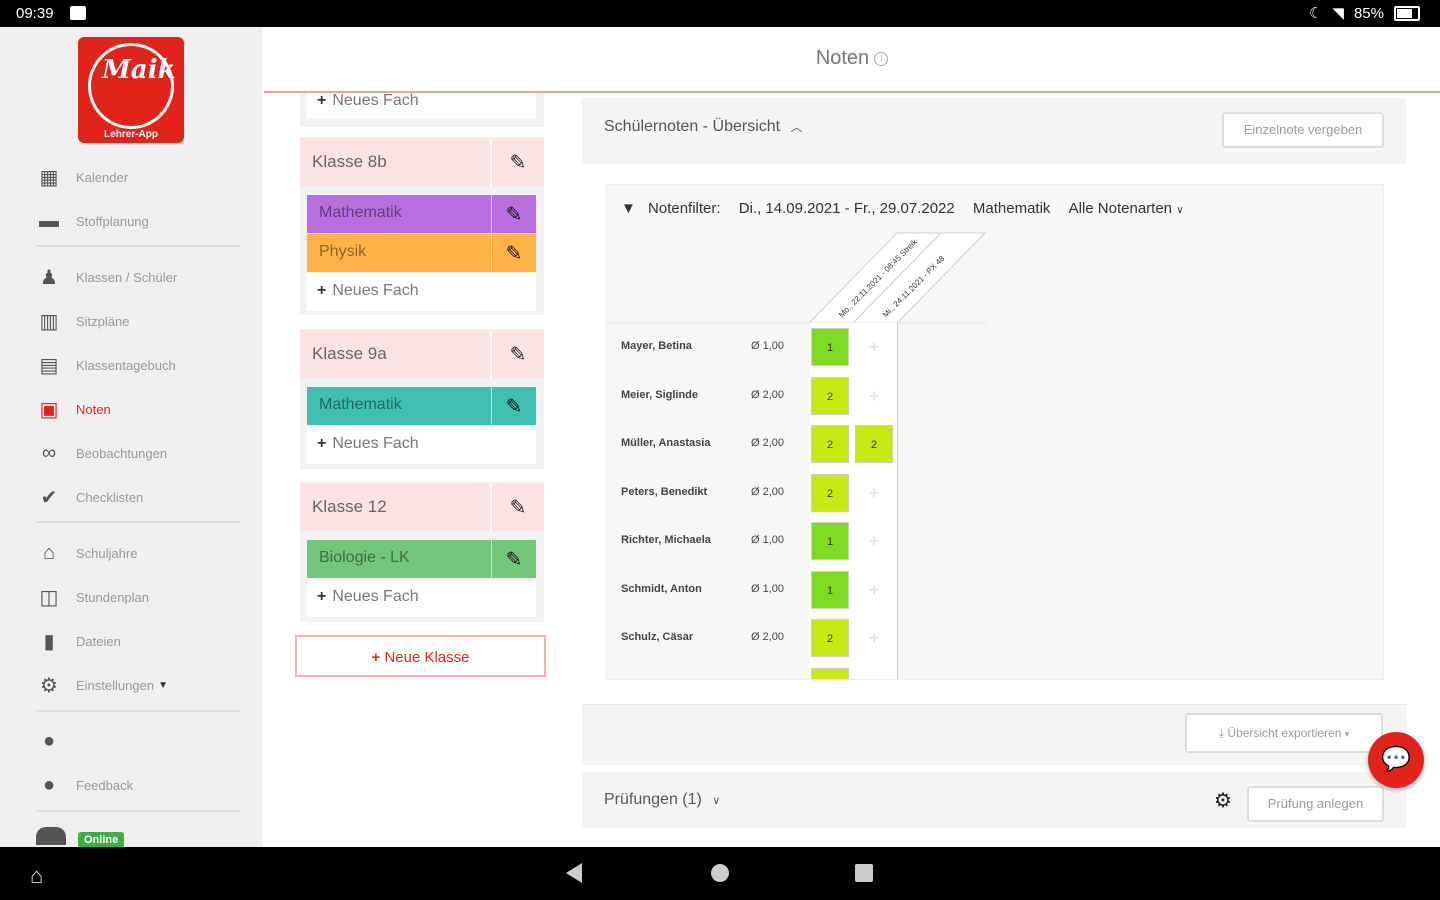  I want to click on student-name: Peters, Benedikt, so click(664, 492).